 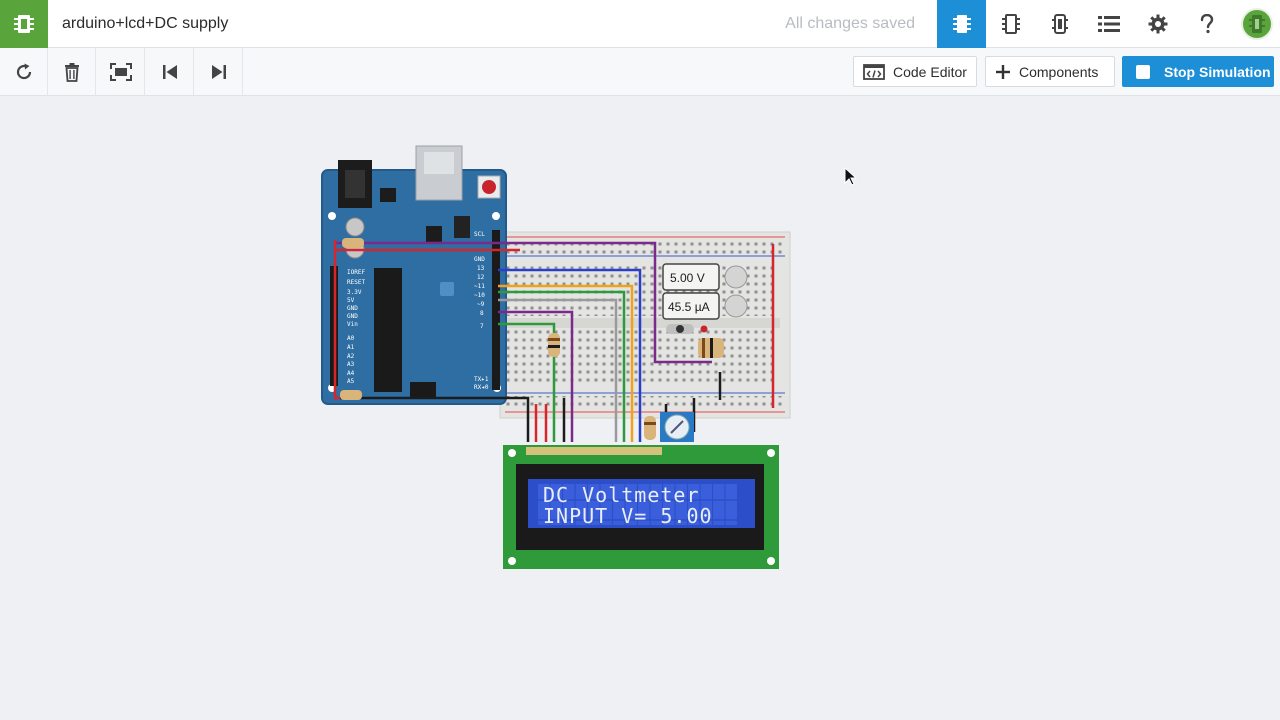 I want to click on svg-text: A3, so click(x=351, y=364).